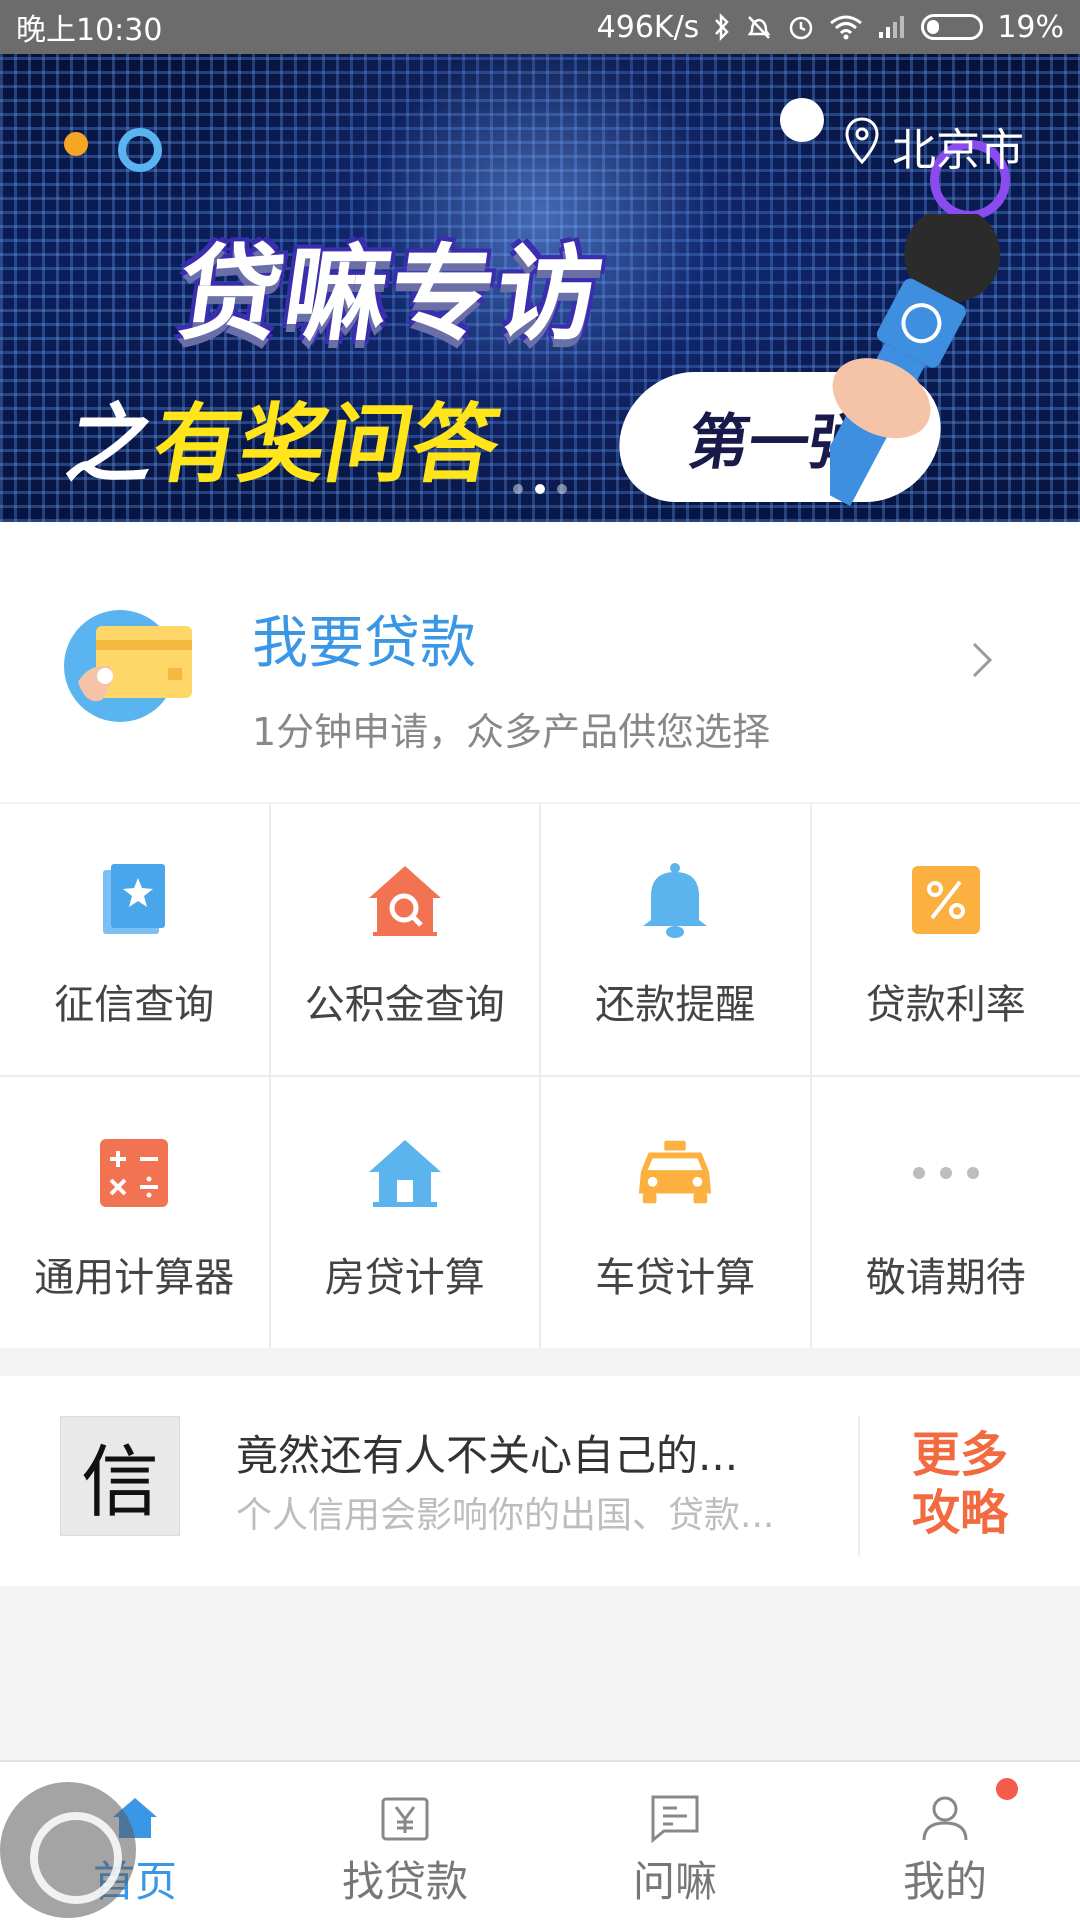 The image size is (1080, 1920). Describe the element at coordinates (946, 900) in the screenshot. I see `percent-icon` at that location.